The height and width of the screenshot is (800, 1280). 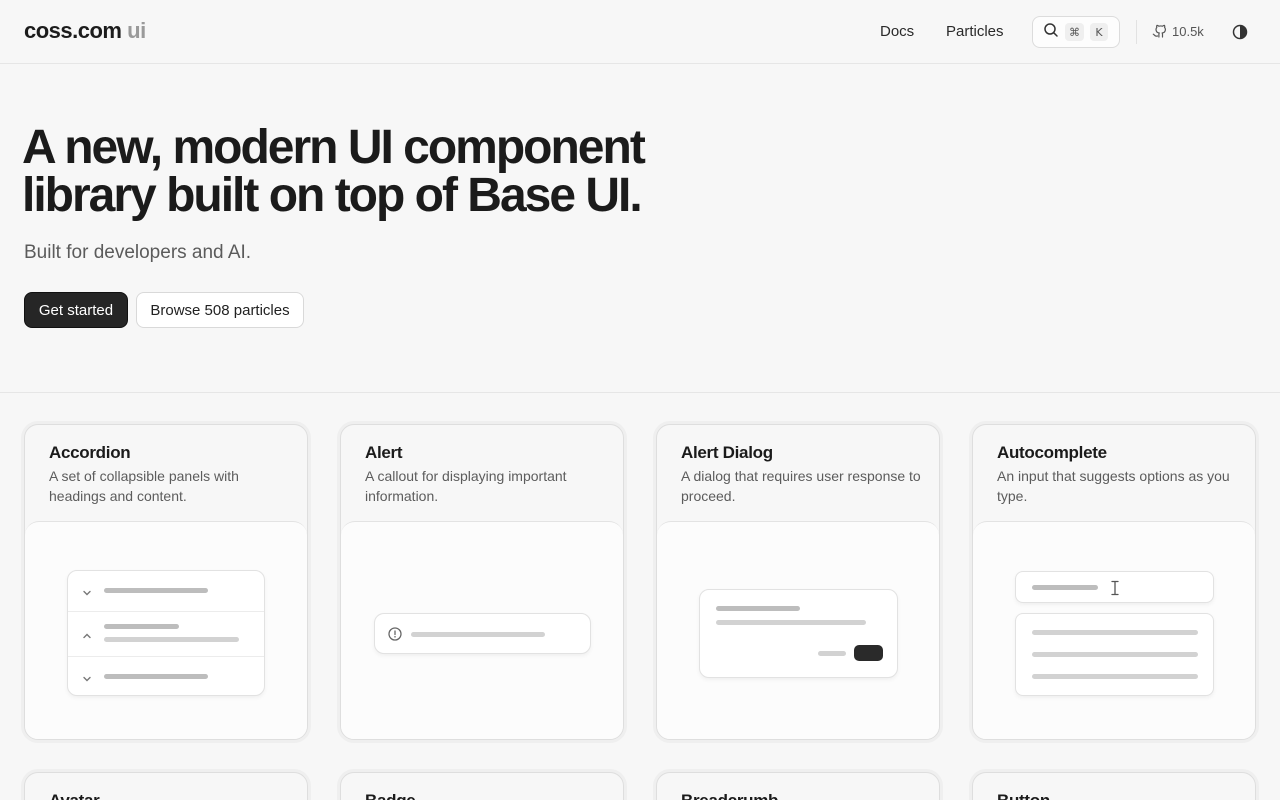 What do you see at coordinates (1051, 32) in the screenshot?
I see `search-icon` at bounding box center [1051, 32].